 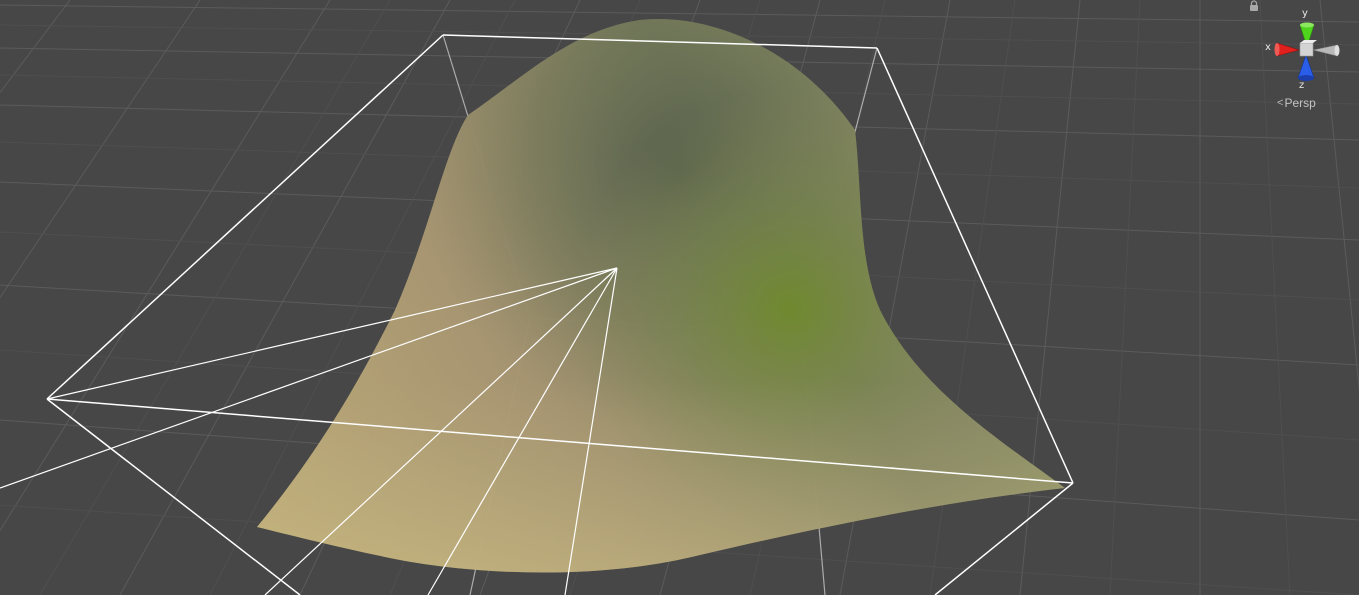 I want to click on axis-z-label: z, so click(x=1302, y=85).